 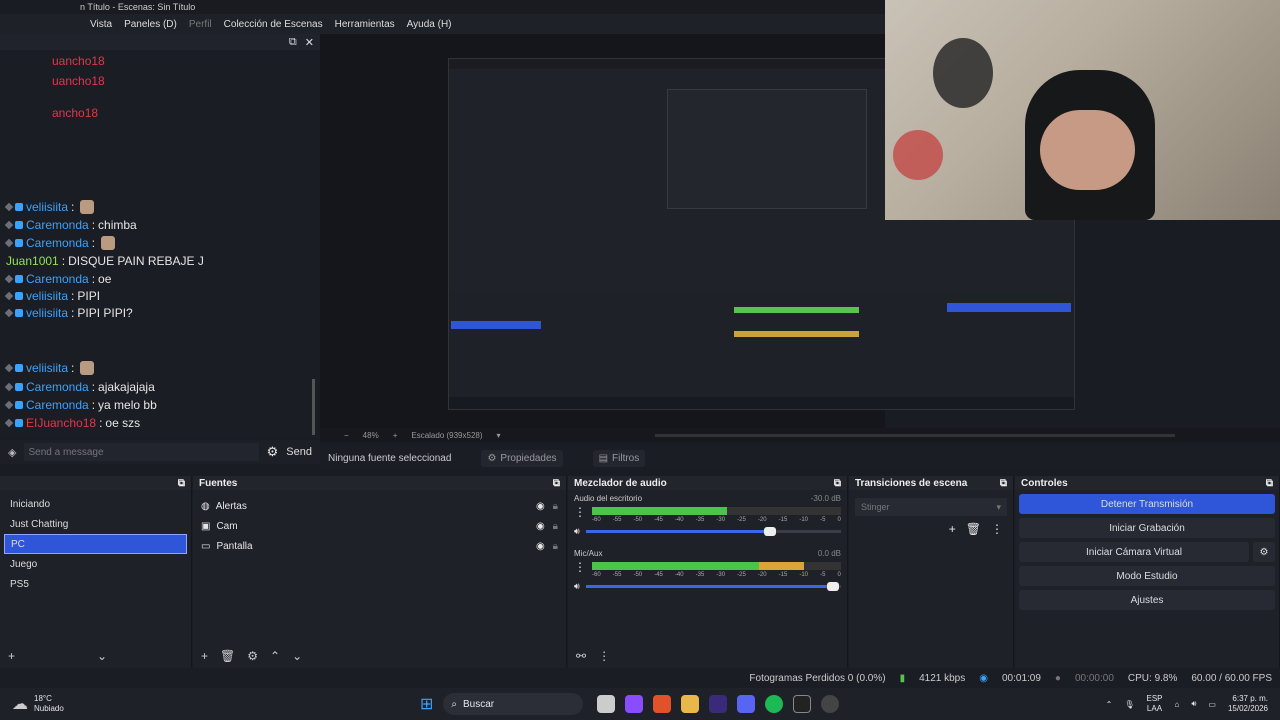 I want to click on brave-icon, so click(x=662, y=704).